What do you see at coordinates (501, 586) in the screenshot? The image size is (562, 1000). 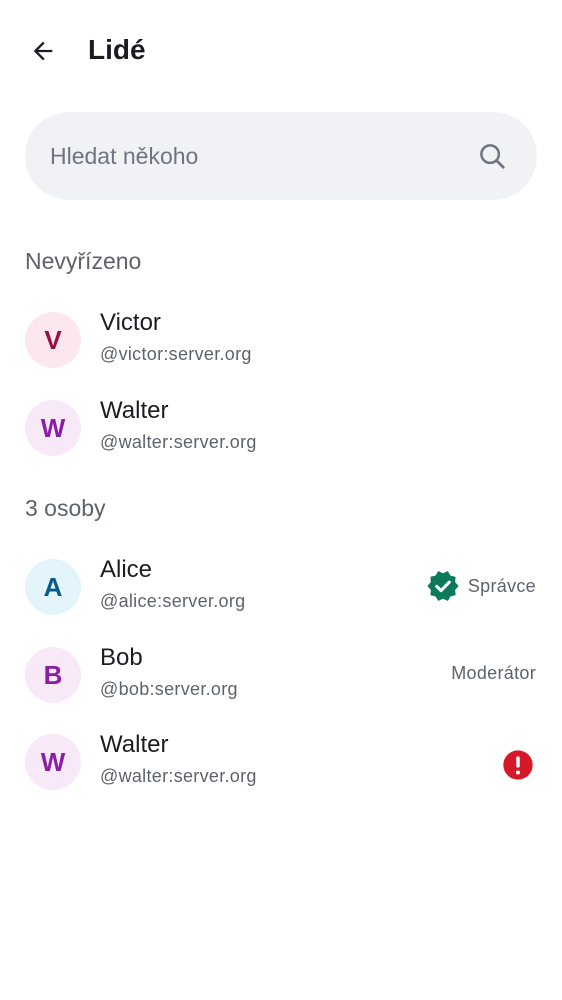 I see `role-label: Správce` at bounding box center [501, 586].